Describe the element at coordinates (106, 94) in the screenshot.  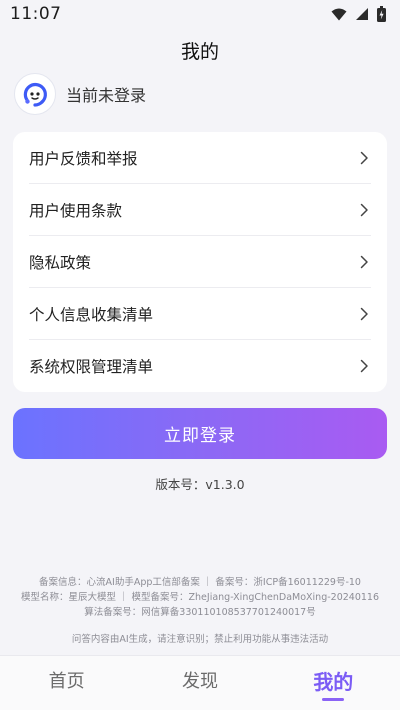
I see `login-status-text: 当前未登录` at that location.